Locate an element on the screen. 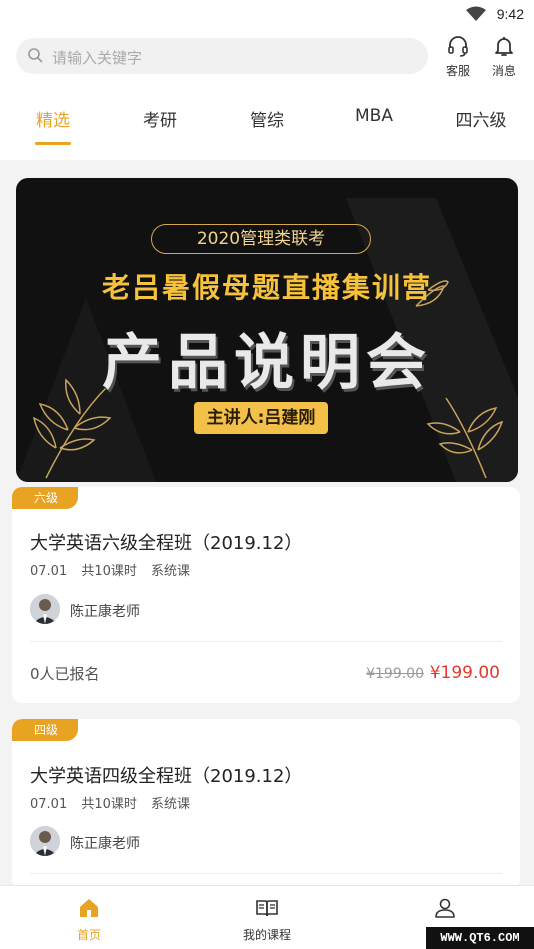  course-level-badge: 六级 is located at coordinates (45, 498).